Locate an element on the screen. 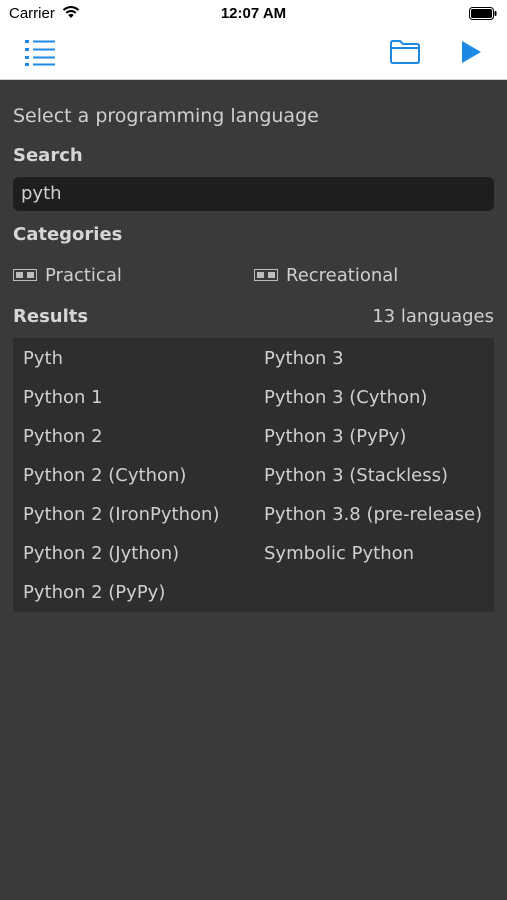 The image size is (507, 900). results-label: Results is located at coordinates (51, 316).